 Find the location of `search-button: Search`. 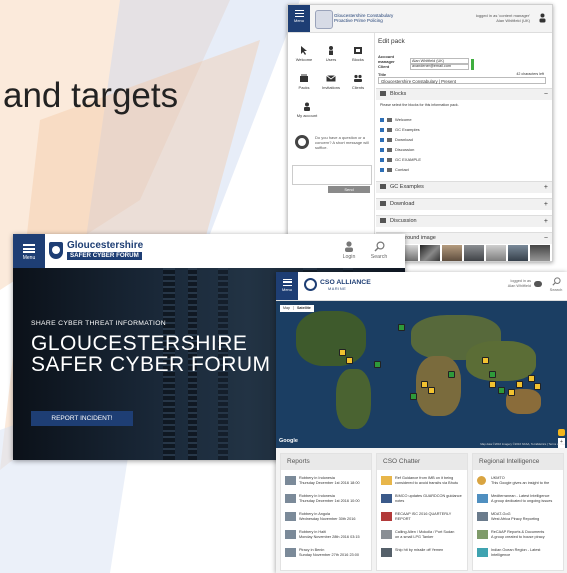

search-button: Search is located at coordinates (379, 250).